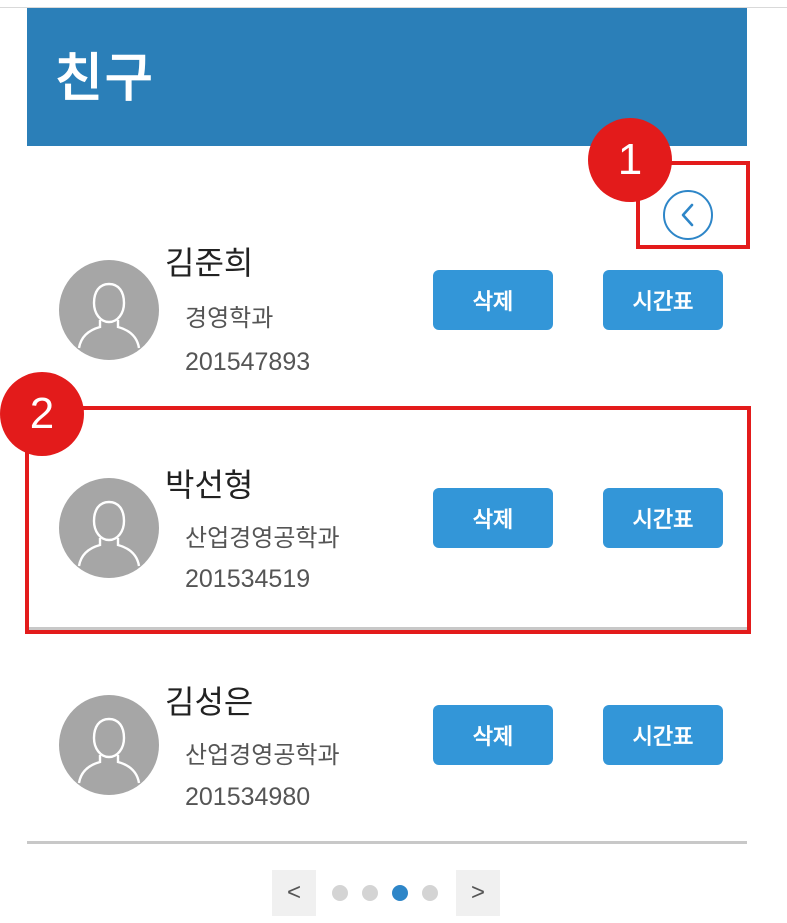 Image resolution: width=787 pixels, height=923 pixels. I want to click on prev-page-button: <, so click(294, 893).